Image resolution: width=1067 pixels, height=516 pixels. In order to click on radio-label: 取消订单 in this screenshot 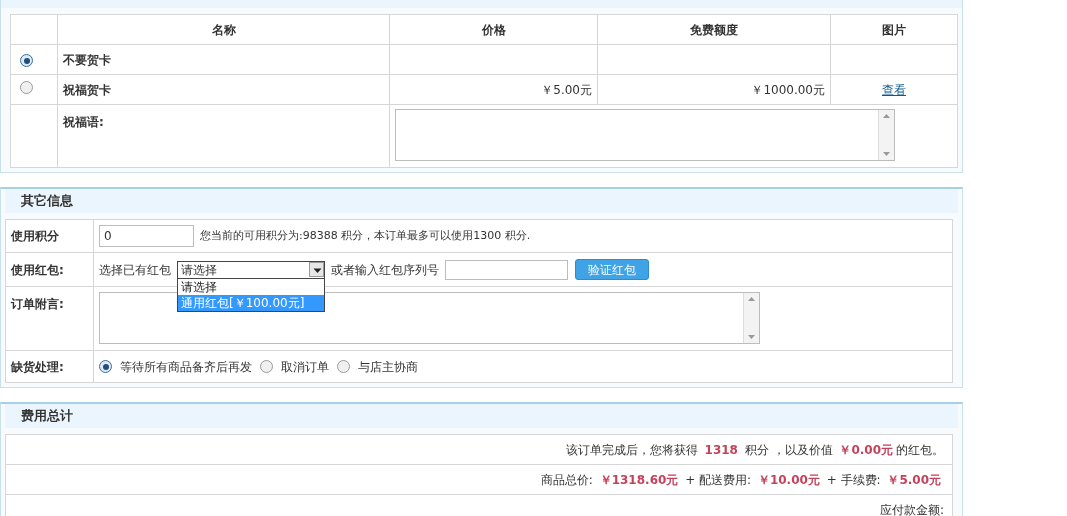, I will do `click(305, 367)`.